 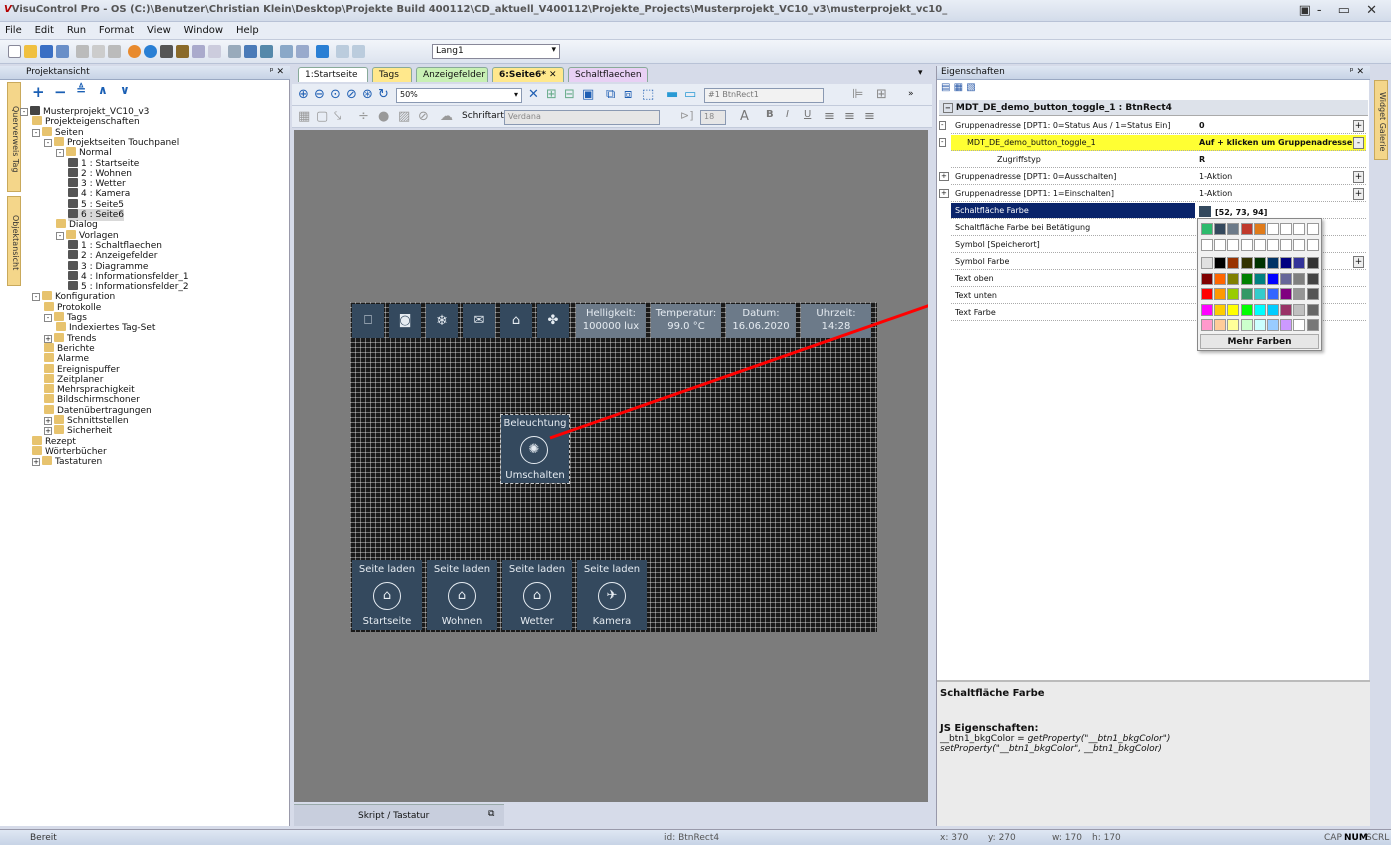 What do you see at coordinates (648, 94) in the screenshot?
I see `layer-icon: ⬚` at bounding box center [648, 94].